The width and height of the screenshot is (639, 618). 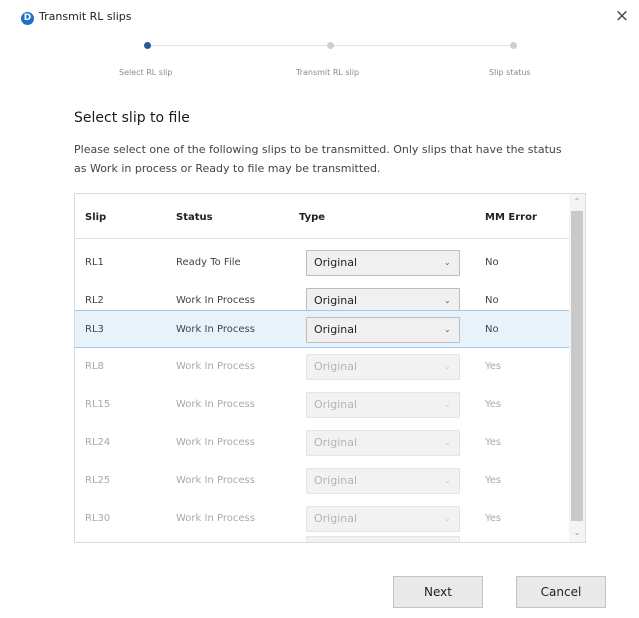 I want to click on scroll-down-icon: ⌄, so click(x=577, y=533).